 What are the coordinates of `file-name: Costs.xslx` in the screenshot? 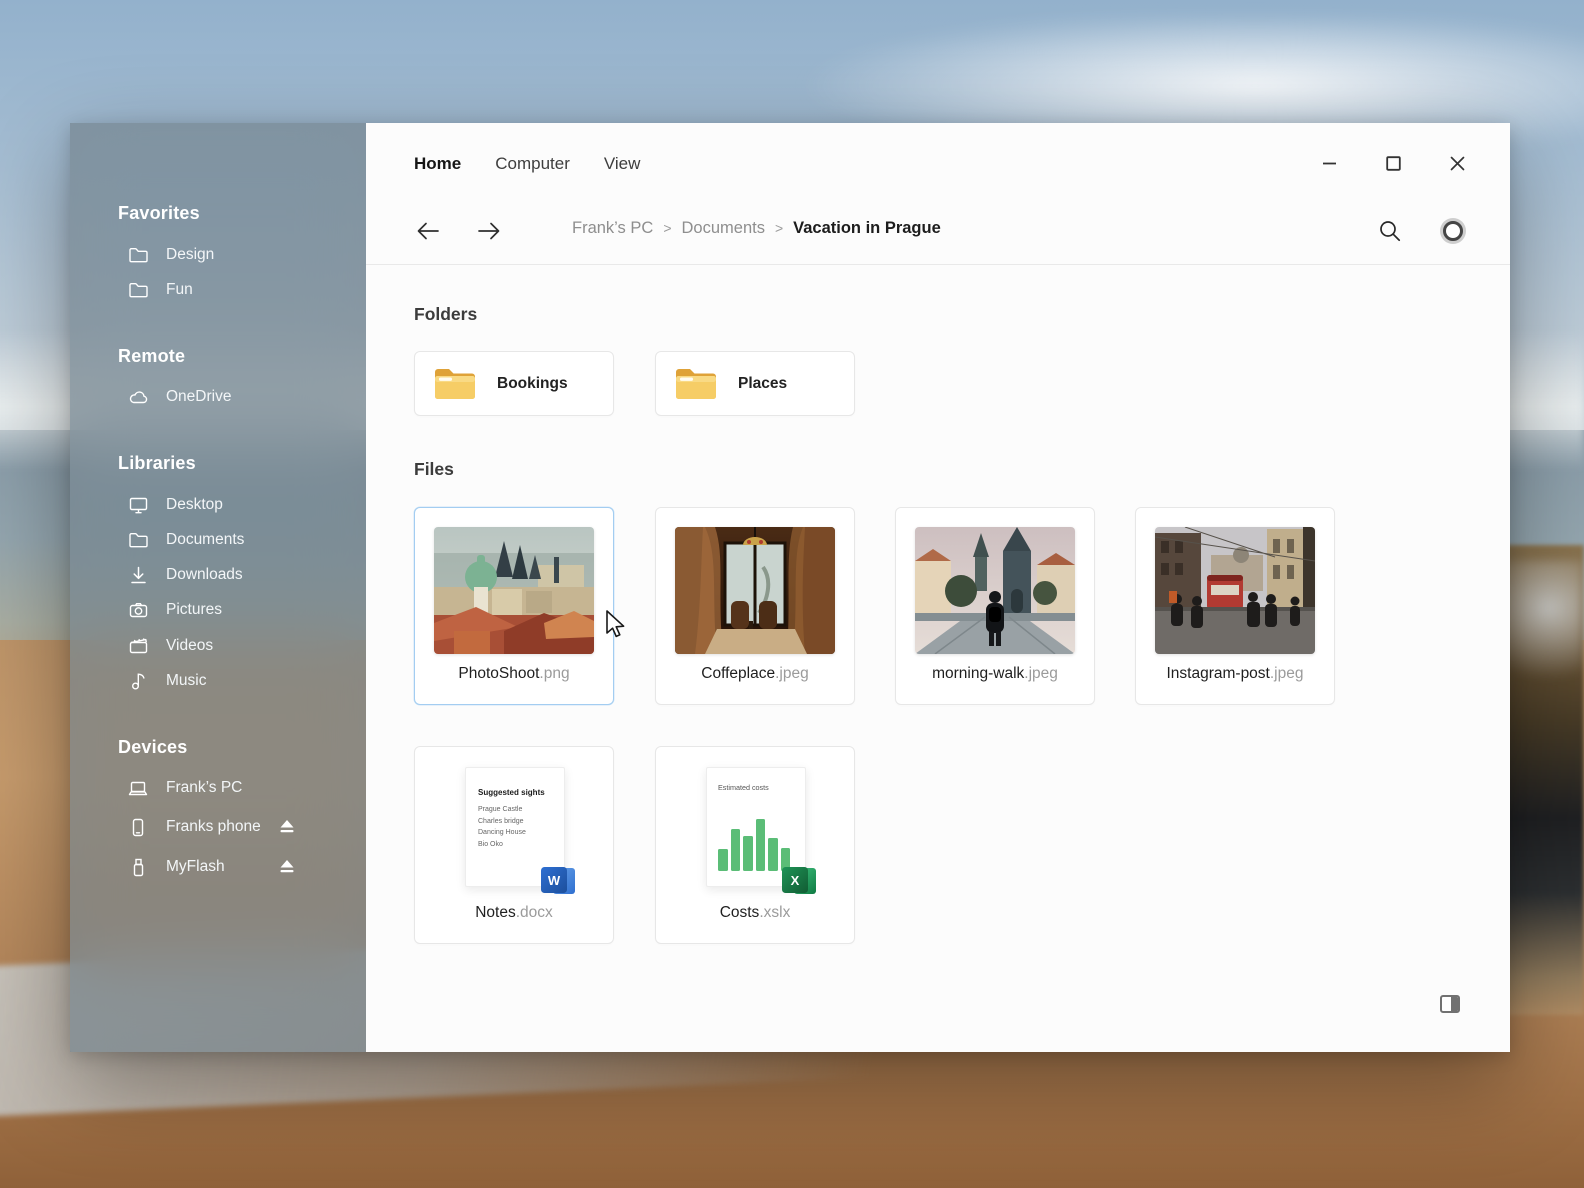 It's located at (755, 912).